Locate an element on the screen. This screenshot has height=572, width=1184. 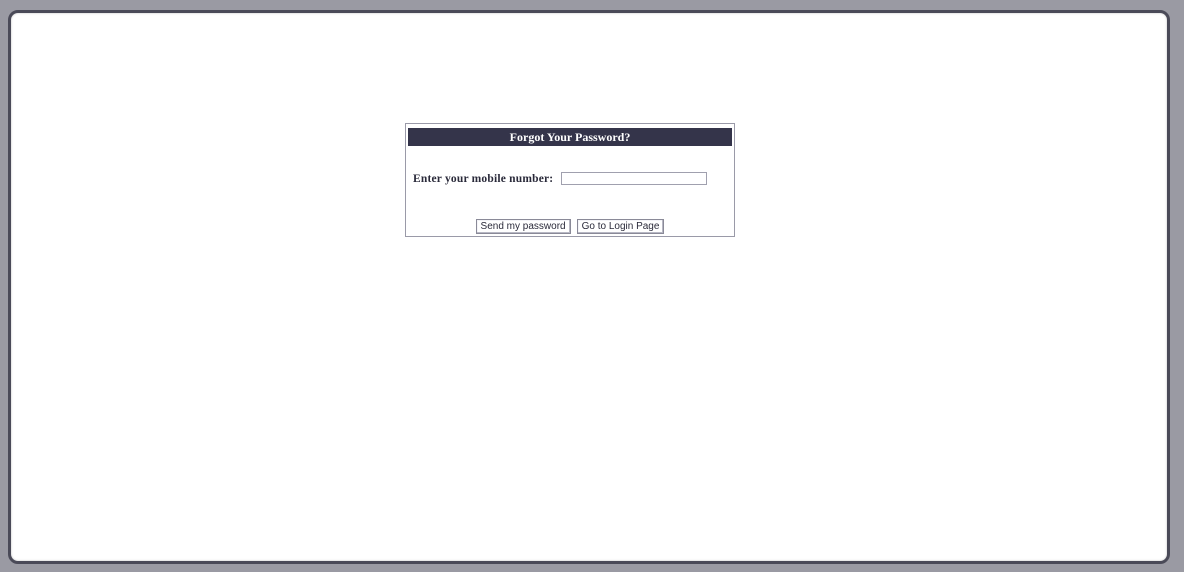
panel-title: Forgot Your Password? is located at coordinates (570, 137).